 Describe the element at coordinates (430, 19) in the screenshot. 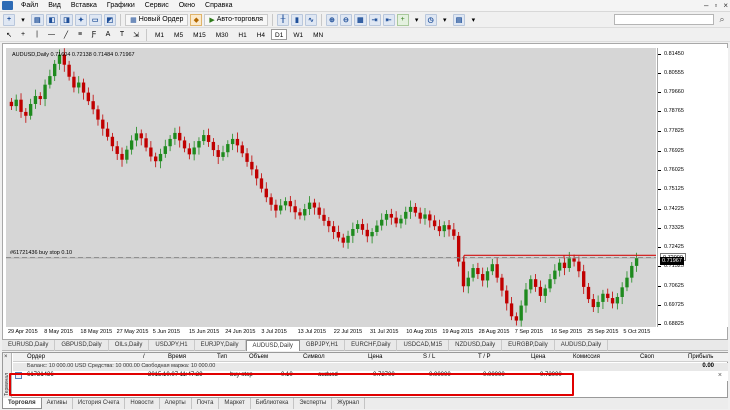

I see `periods-icon: ◷` at that location.